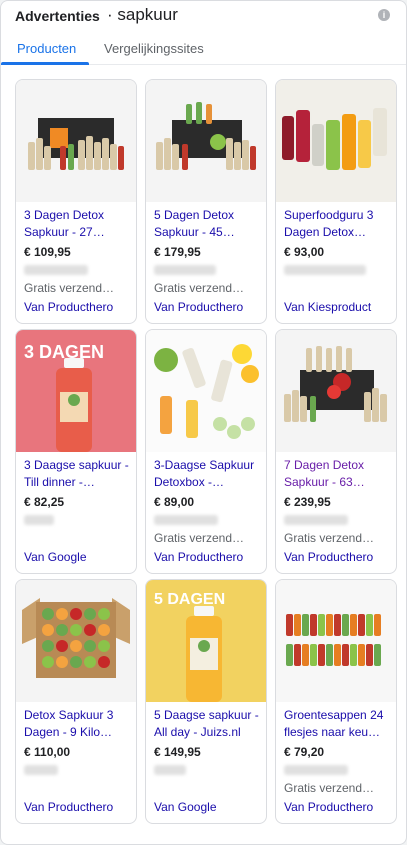  What do you see at coordinates (64, 352) in the screenshot?
I see `image-label: 3 DAGEN` at bounding box center [64, 352].